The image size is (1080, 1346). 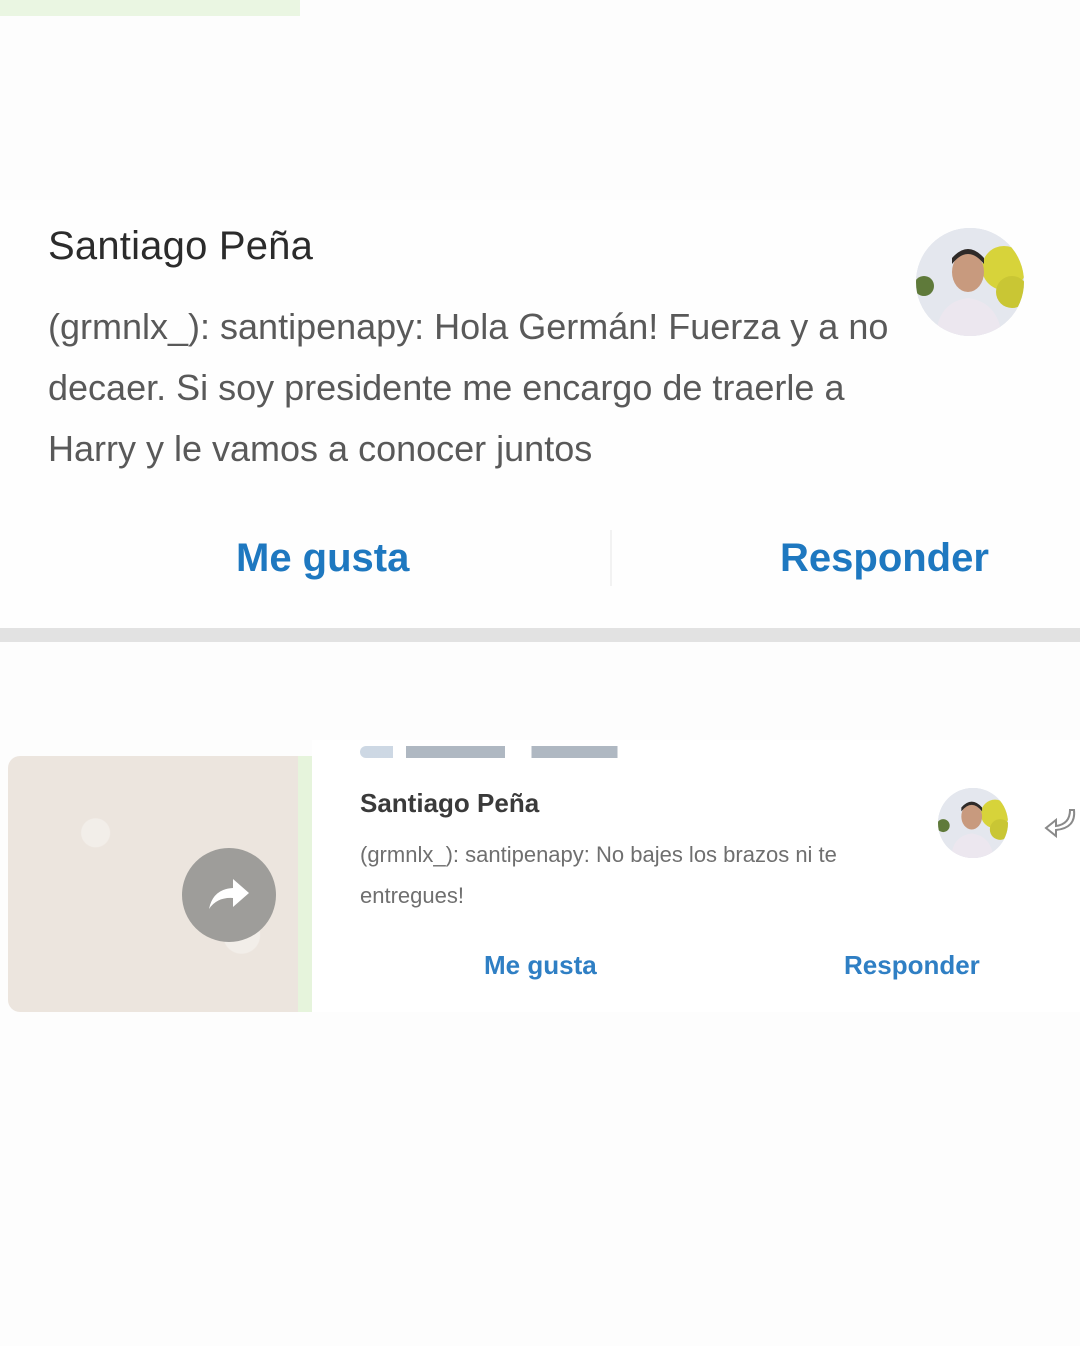 I want to click on app-header-faded, so click(x=525, y=752).